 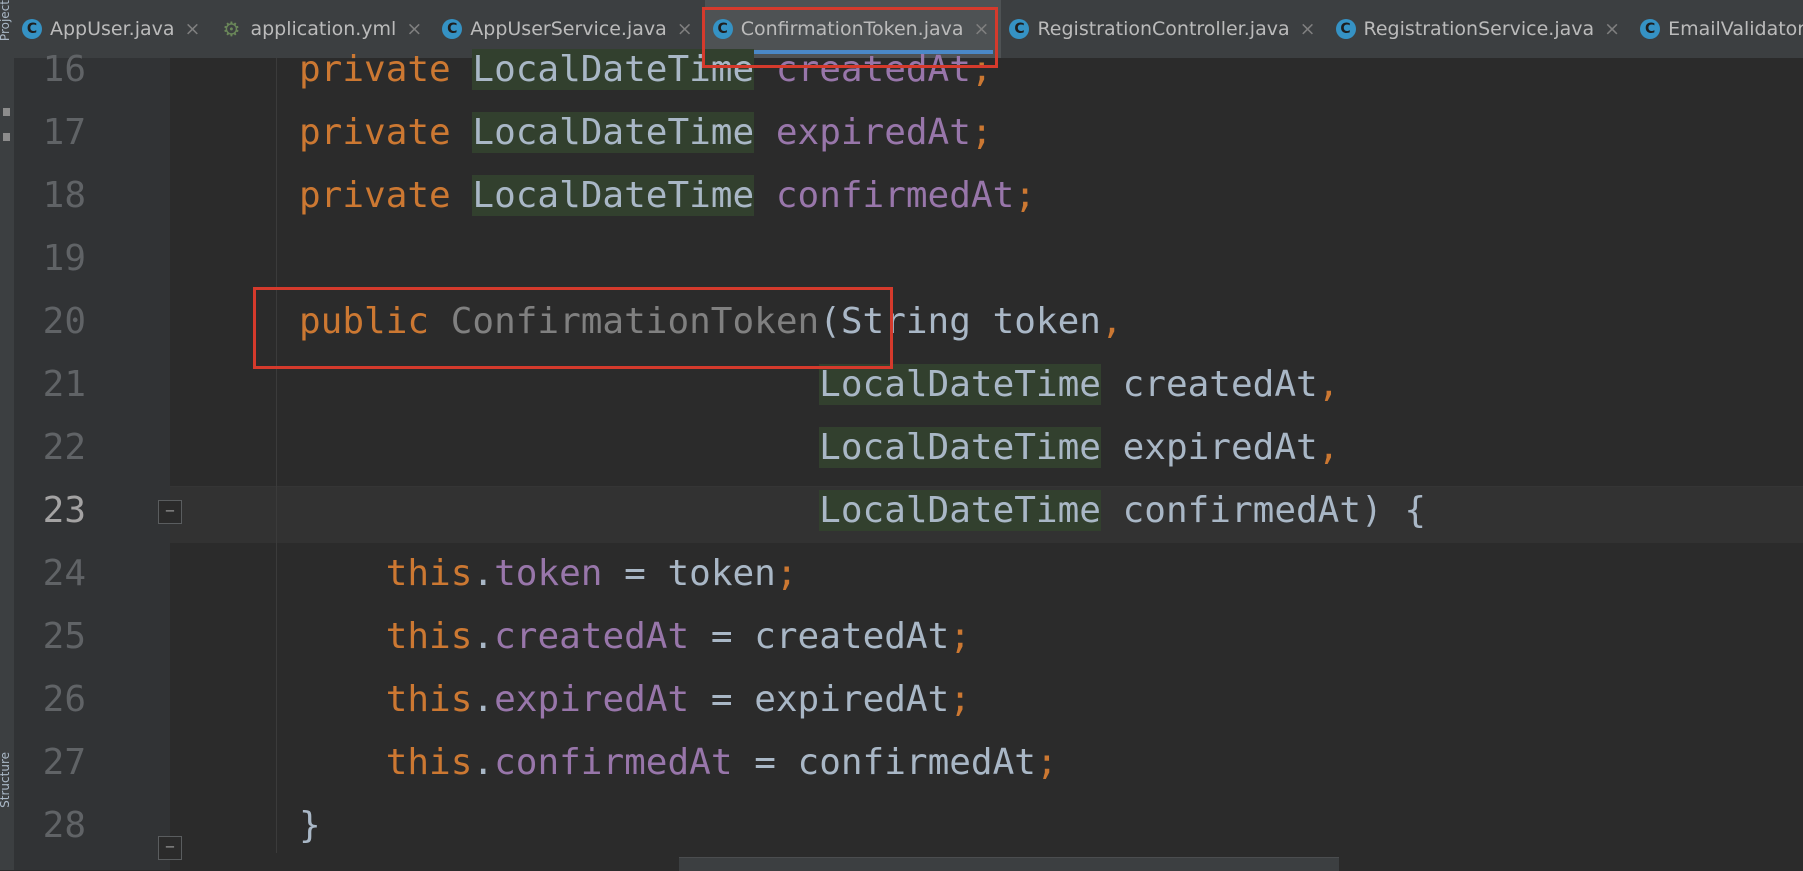 I want to click on line-number: 21, so click(x=64, y=384).